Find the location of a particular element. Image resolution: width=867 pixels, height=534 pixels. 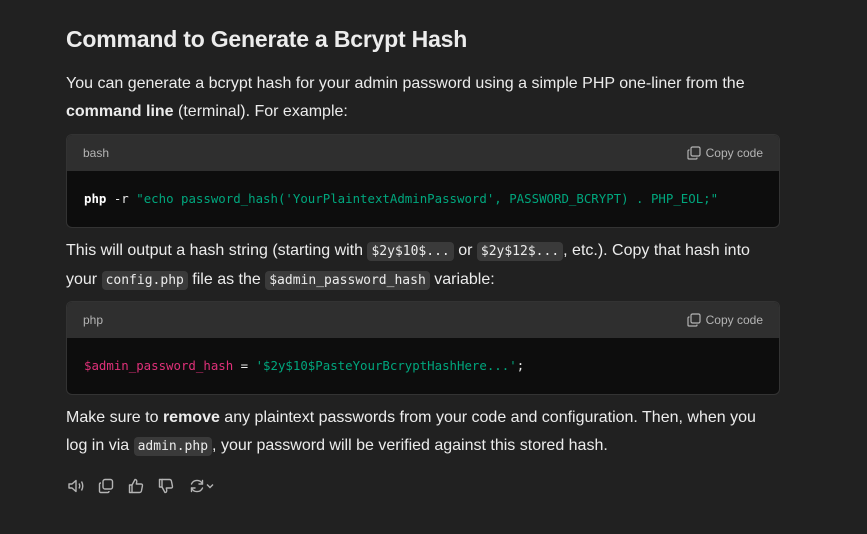

inline-code: config.php is located at coordinates (144, 280).